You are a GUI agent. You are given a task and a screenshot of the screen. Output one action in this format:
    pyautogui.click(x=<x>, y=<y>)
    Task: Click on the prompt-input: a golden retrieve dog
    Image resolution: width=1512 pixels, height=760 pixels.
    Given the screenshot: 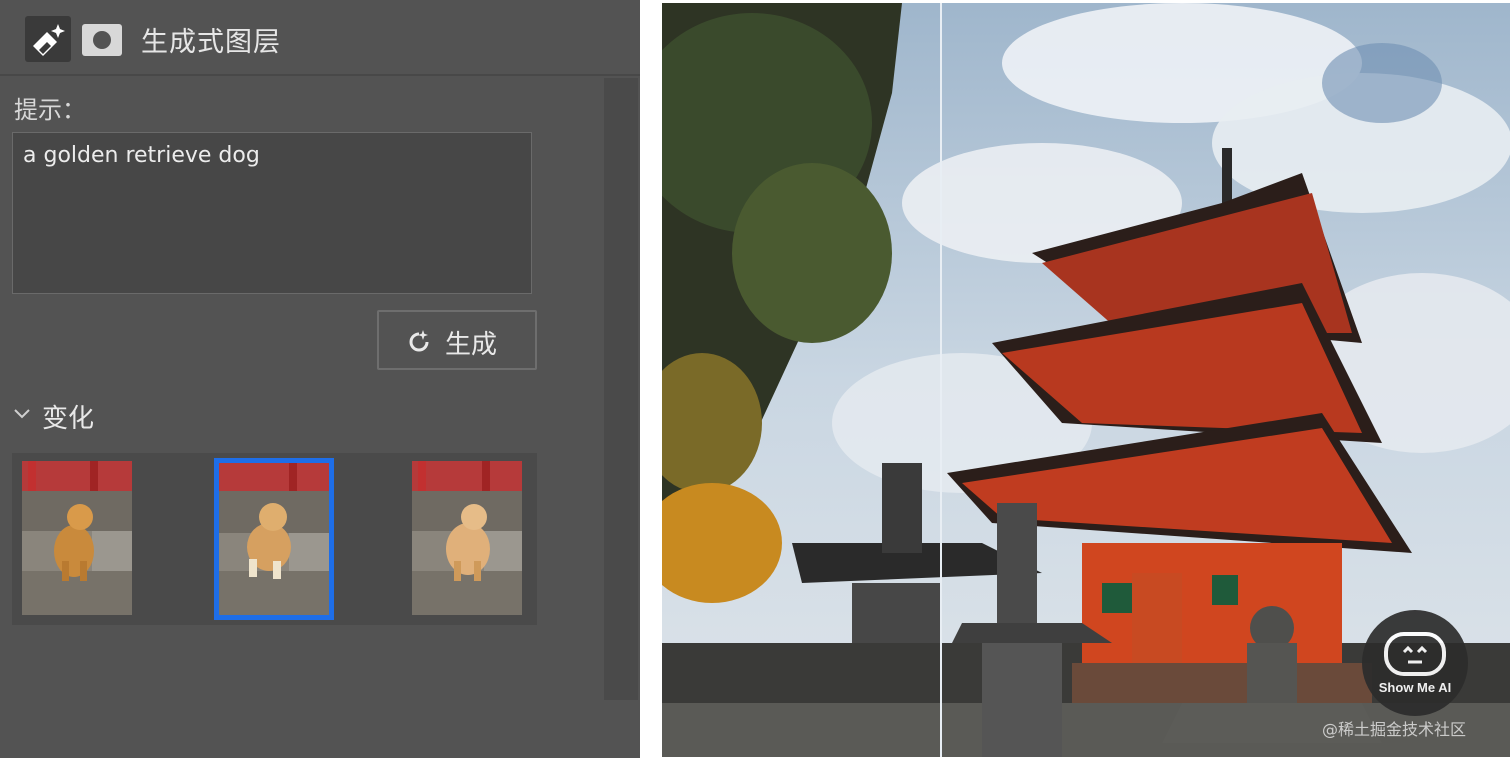 What is the action you would take?
    pyautogui.click(x=272, y=213)
    